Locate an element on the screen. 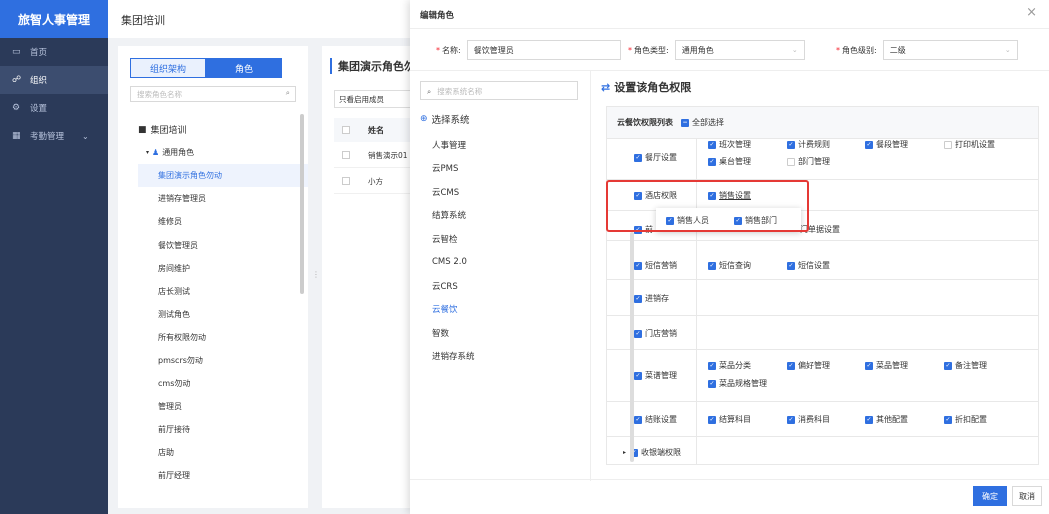 This screenshot has width=1049, height=514. tree-role-item: 维修员 is located at coordinates (223, 221).